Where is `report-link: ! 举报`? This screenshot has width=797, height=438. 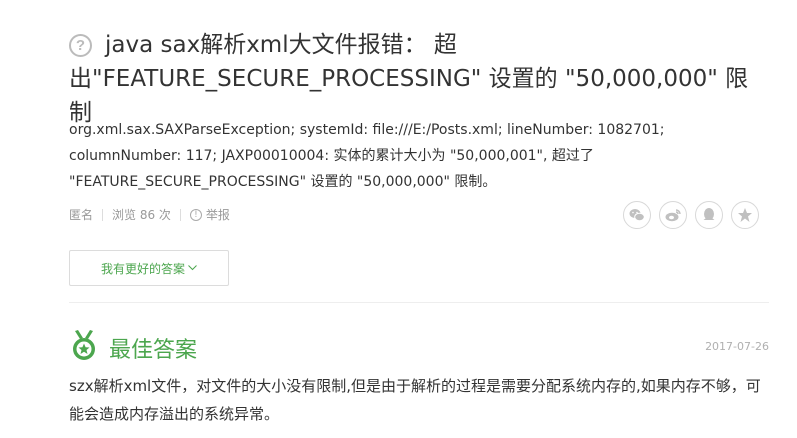 report-link: ! 举报 is located at coordinates (209, 214).